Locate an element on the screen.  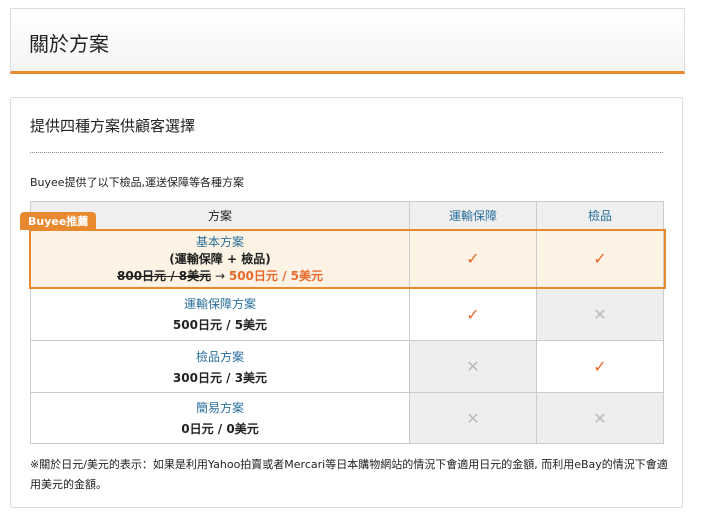
old-price: 800日元 / 8美元 is located at coordinates (164, 276).